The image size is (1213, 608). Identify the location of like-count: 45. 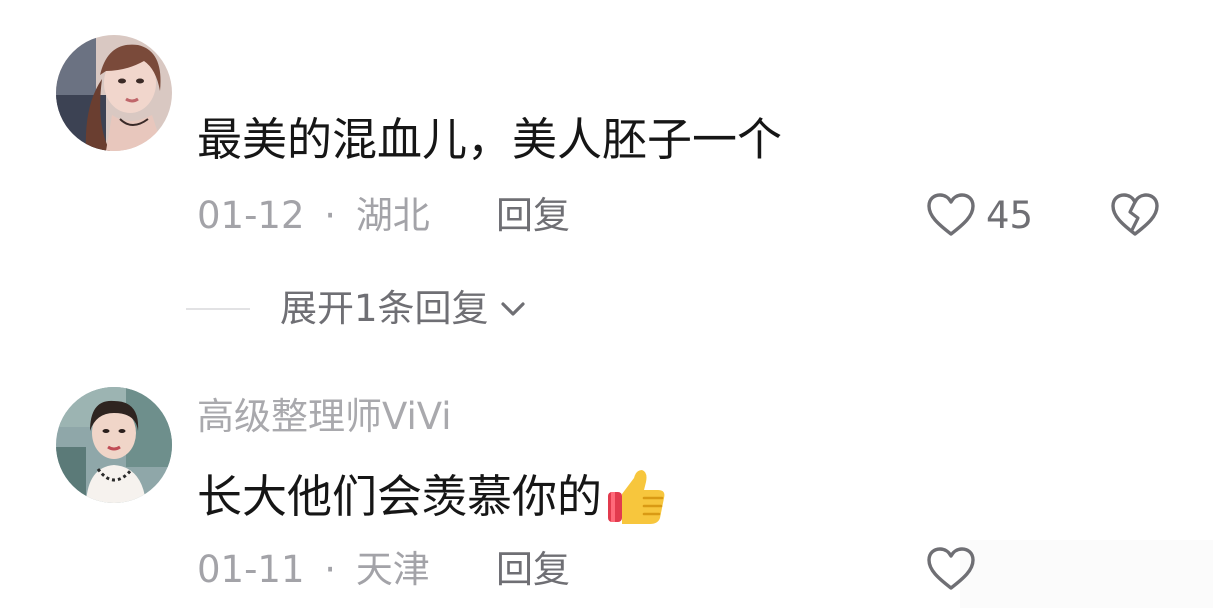
(1010, 215).